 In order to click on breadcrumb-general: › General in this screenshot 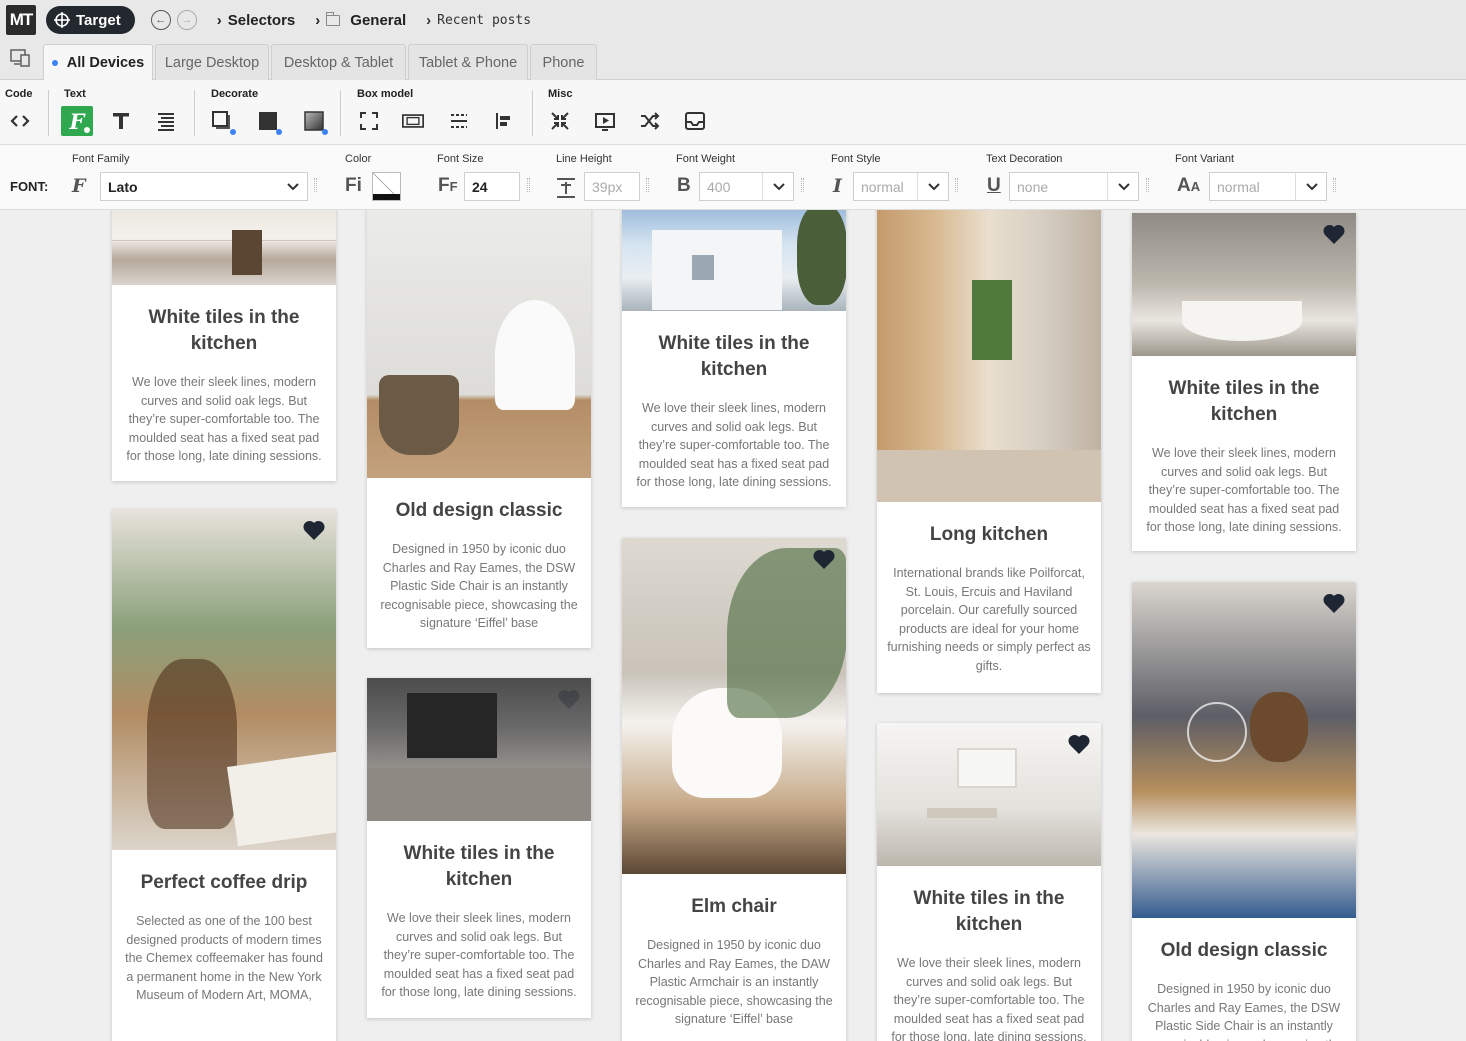, I will do `click(361, 20)`.